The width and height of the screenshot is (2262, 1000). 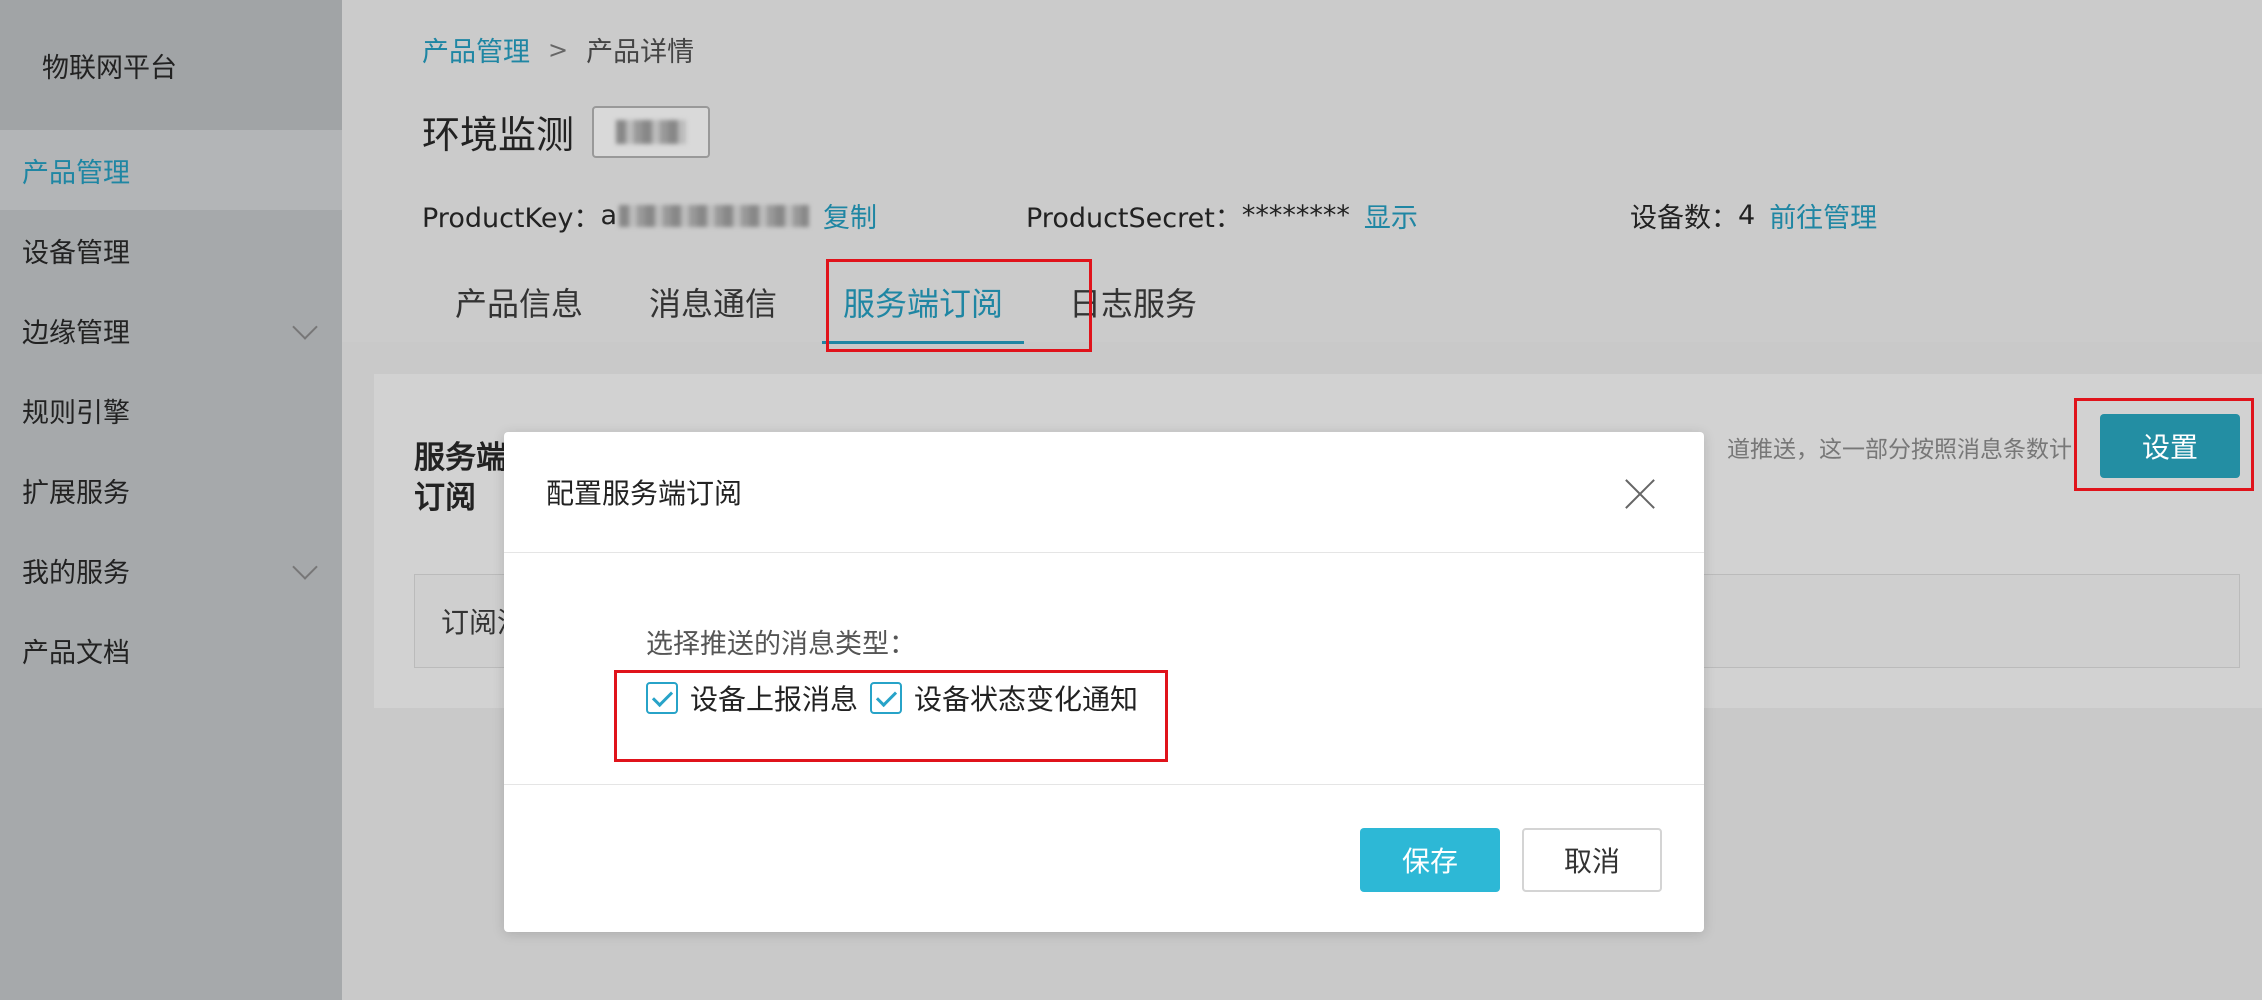 What do you see at coordinates (171, 250) in the screenshot?
I see `sidebar-item-device-management: 设备管理` at bounding box center [171, 250].